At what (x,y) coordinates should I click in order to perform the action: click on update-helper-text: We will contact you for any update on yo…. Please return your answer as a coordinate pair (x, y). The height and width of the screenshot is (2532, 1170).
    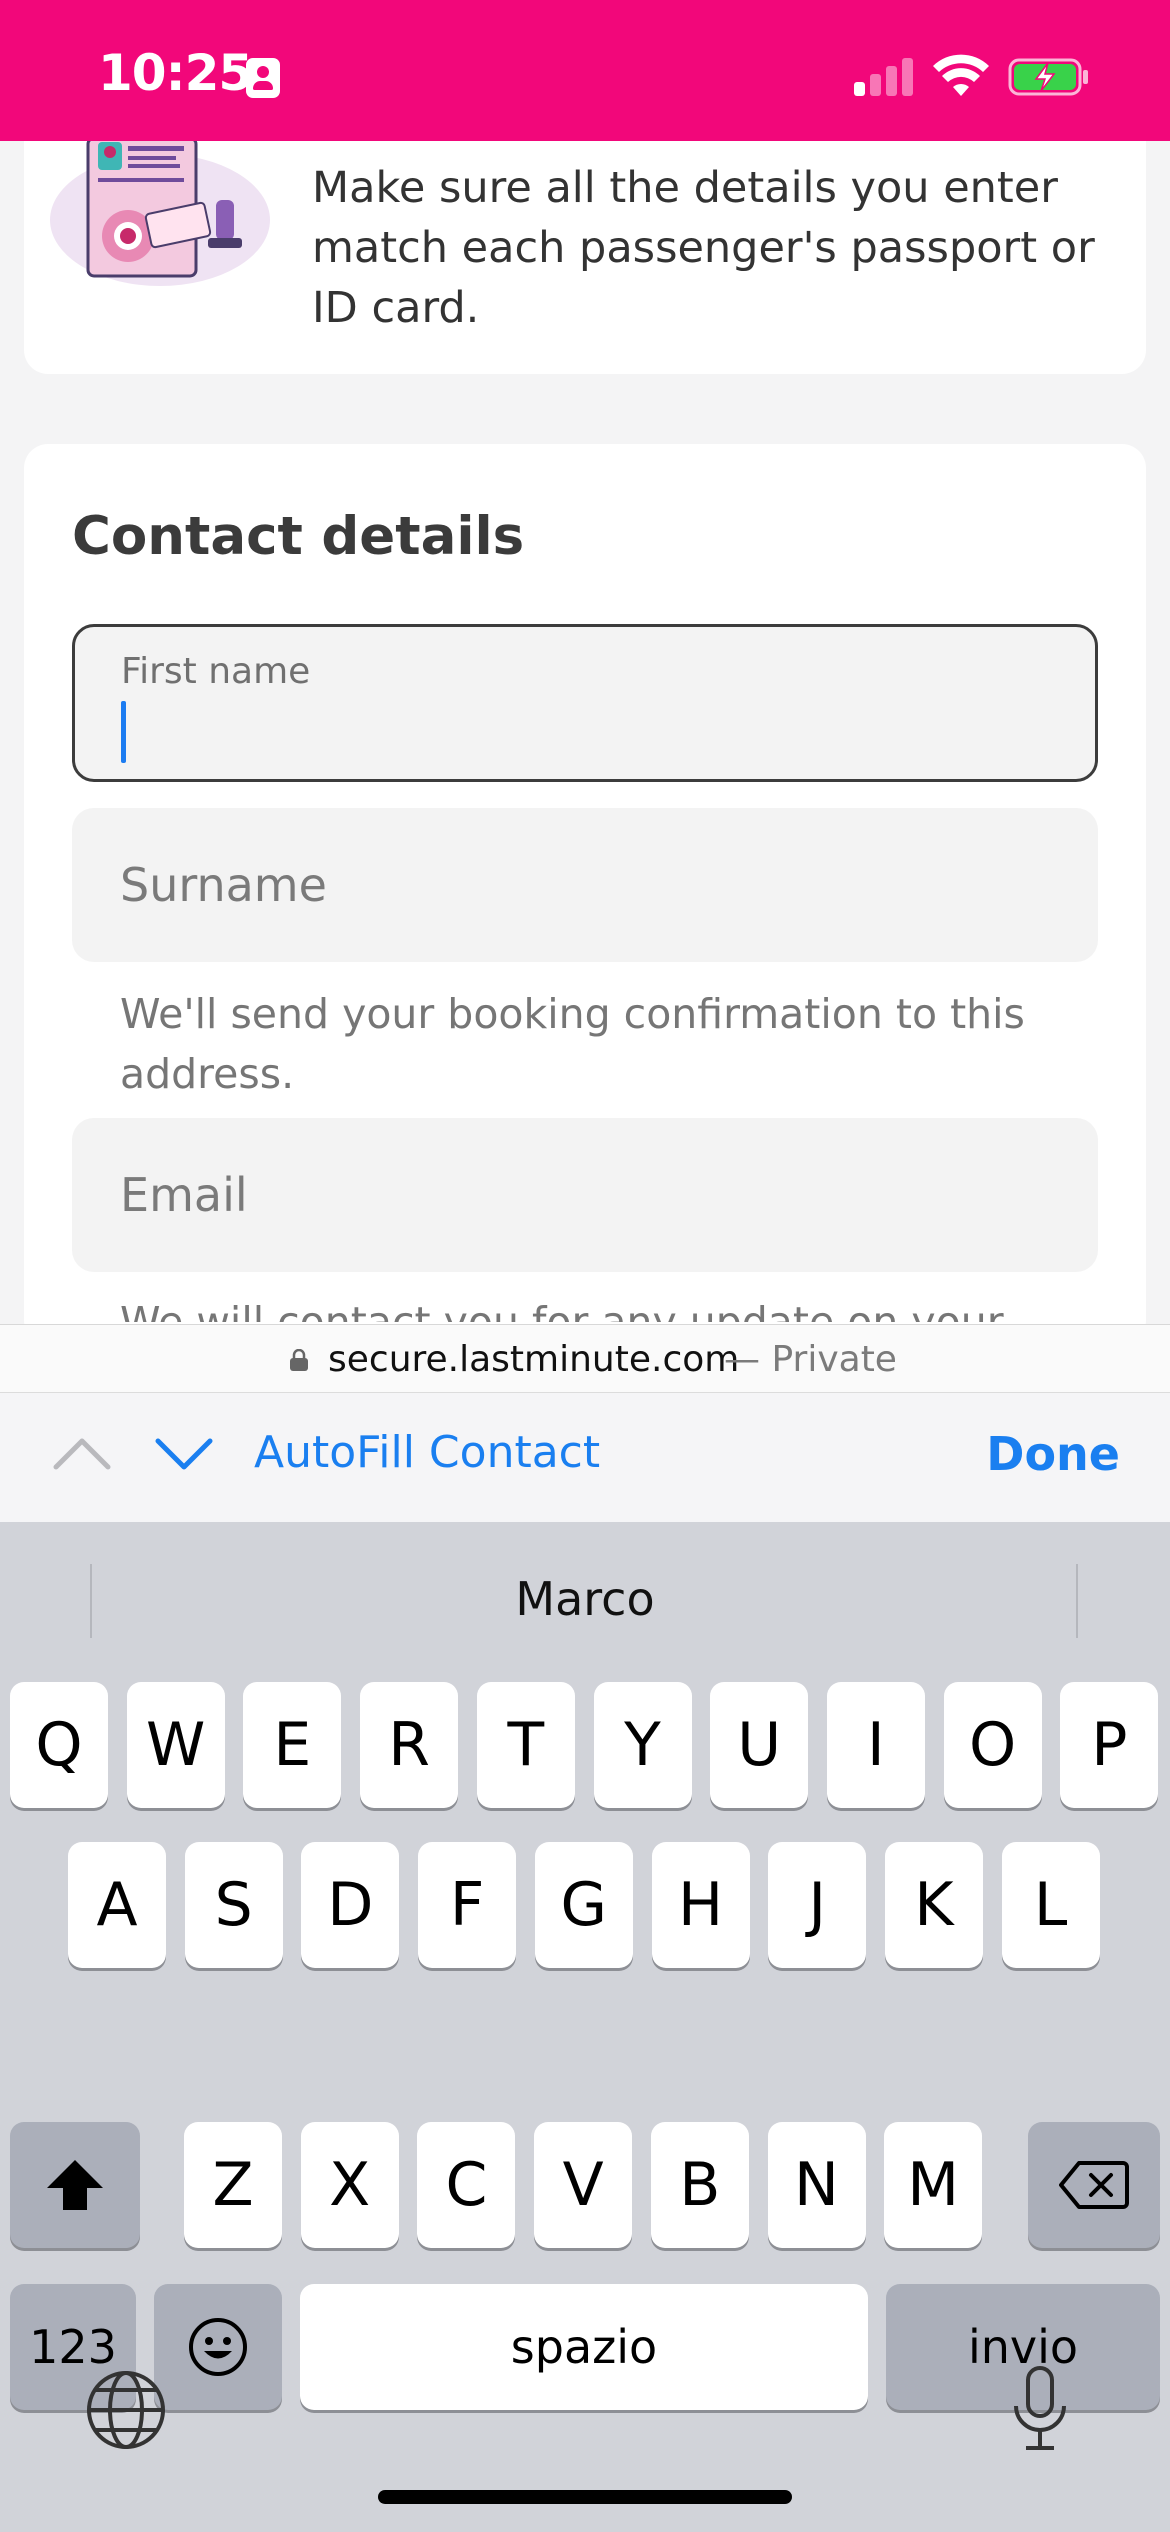
    Looking at the image, I should click on (562, 1310).